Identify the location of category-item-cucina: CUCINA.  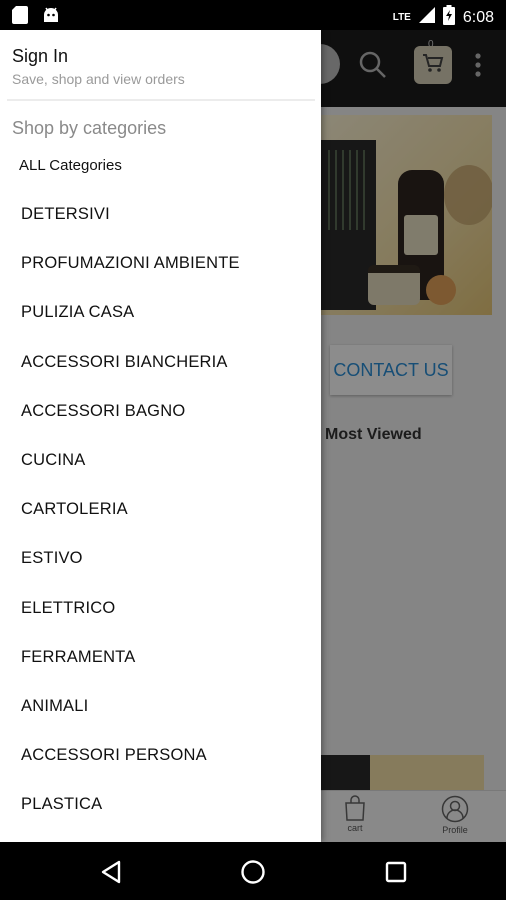
(160, 460).